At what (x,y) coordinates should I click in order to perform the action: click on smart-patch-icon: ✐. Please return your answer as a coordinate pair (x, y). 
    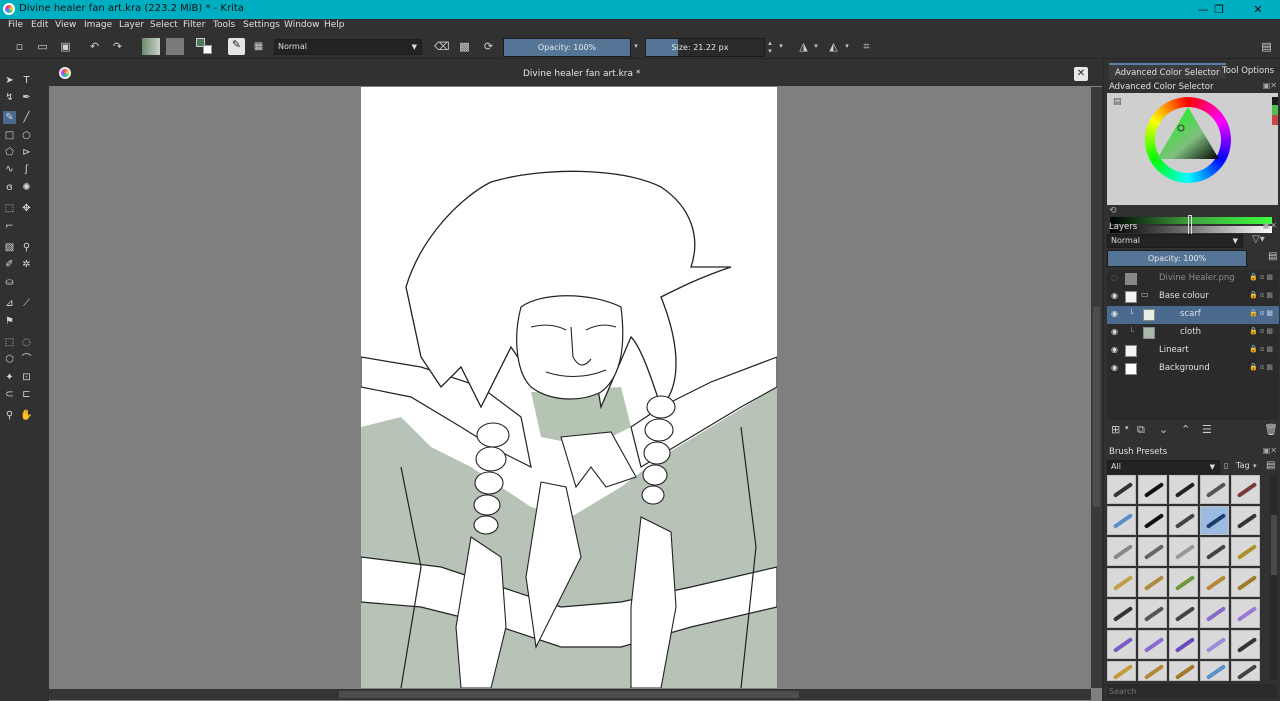
    Looking at the image, I should click on (9, 264).